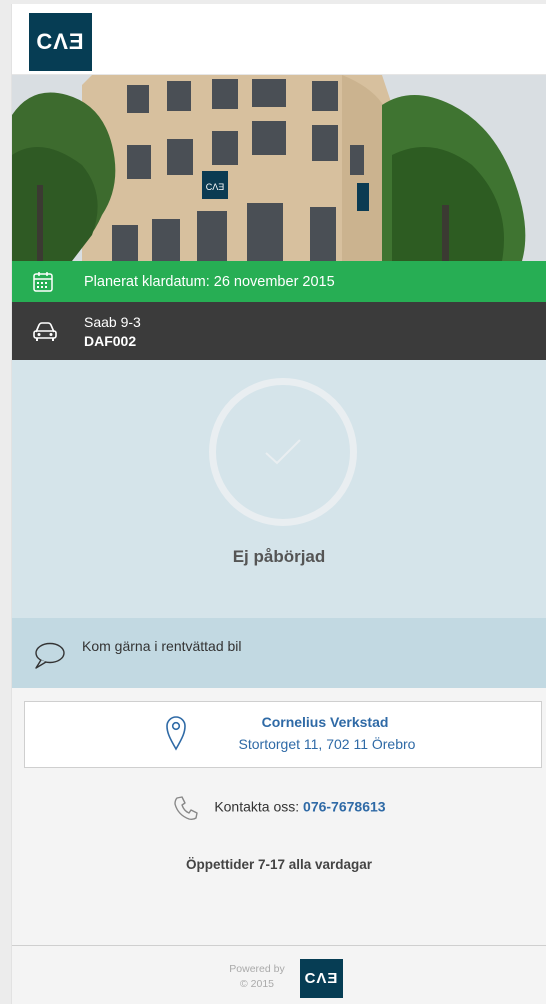 The width and height of the screenshot is (546, 1004). What do you see at coordinates (279, 556) in the screenshot?
I see `status-label: Ej påbörjad` at bounding box center [279, 556].